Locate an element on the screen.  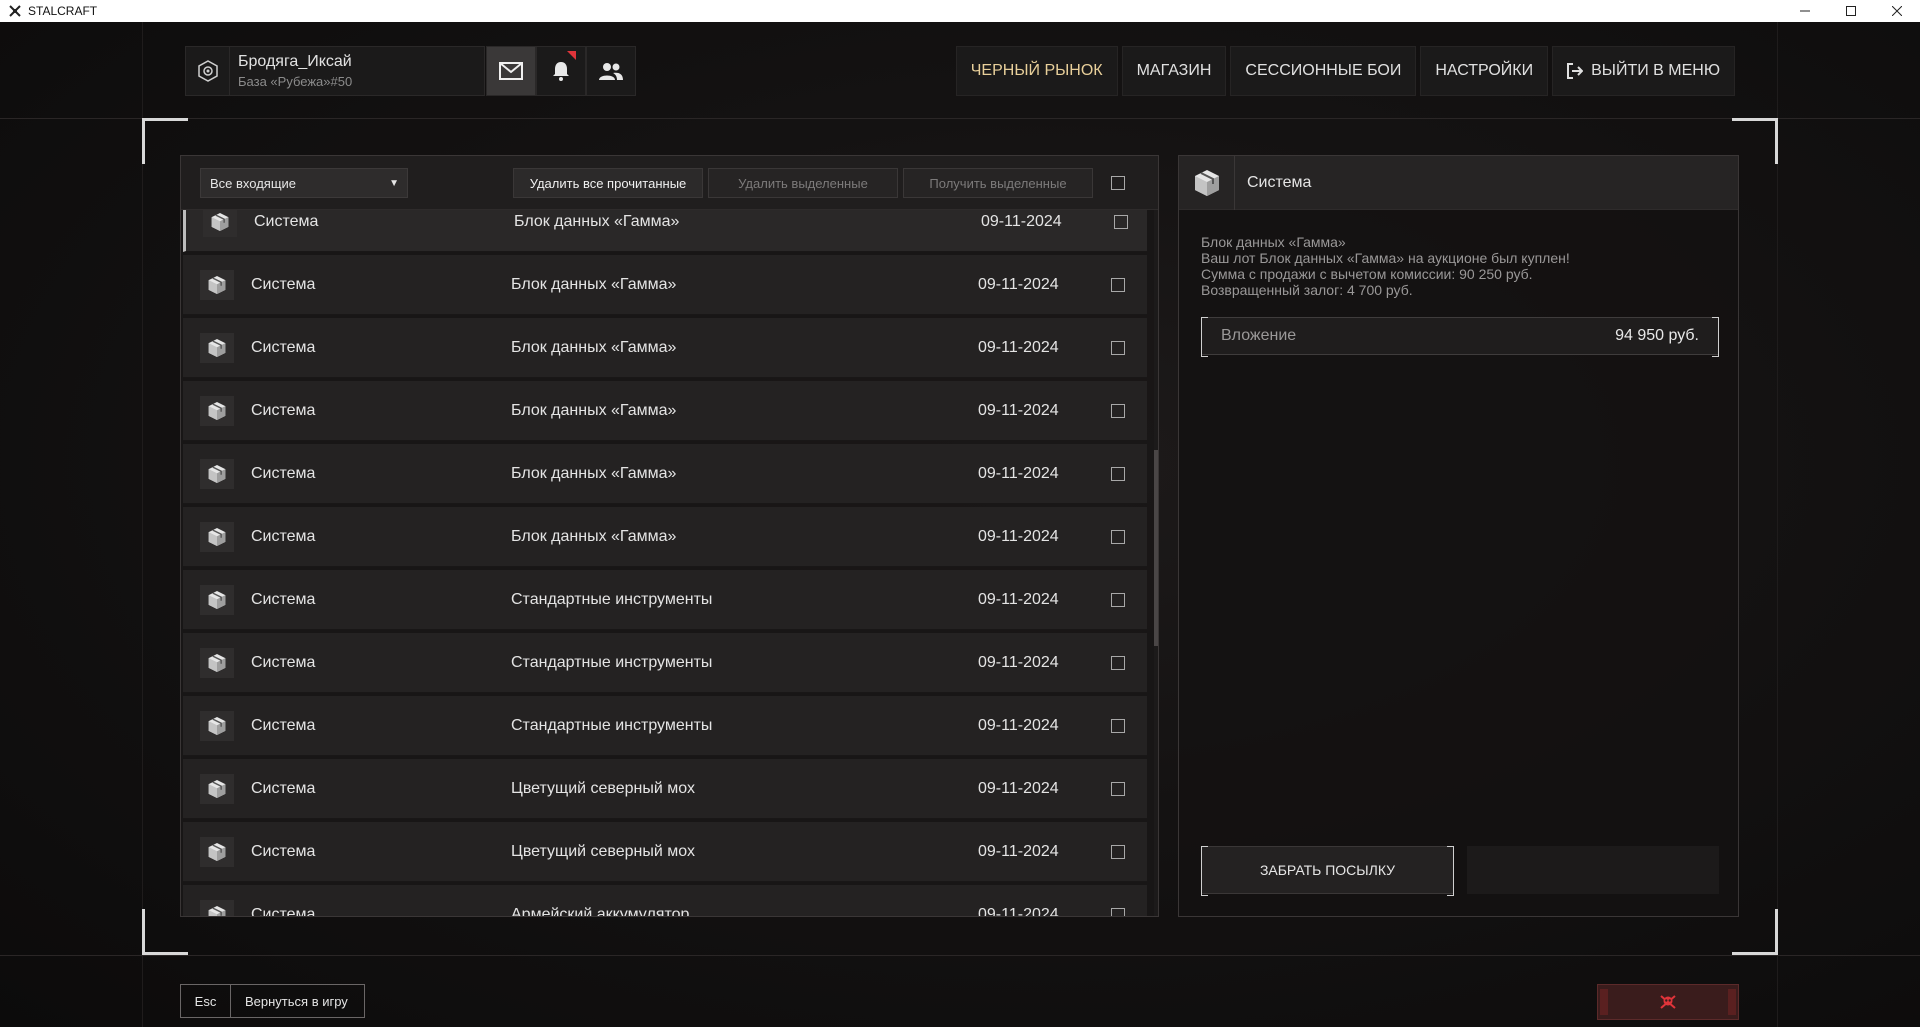
mail-row-subject: Цветущий северный мох is located at coordinates (603, 851).